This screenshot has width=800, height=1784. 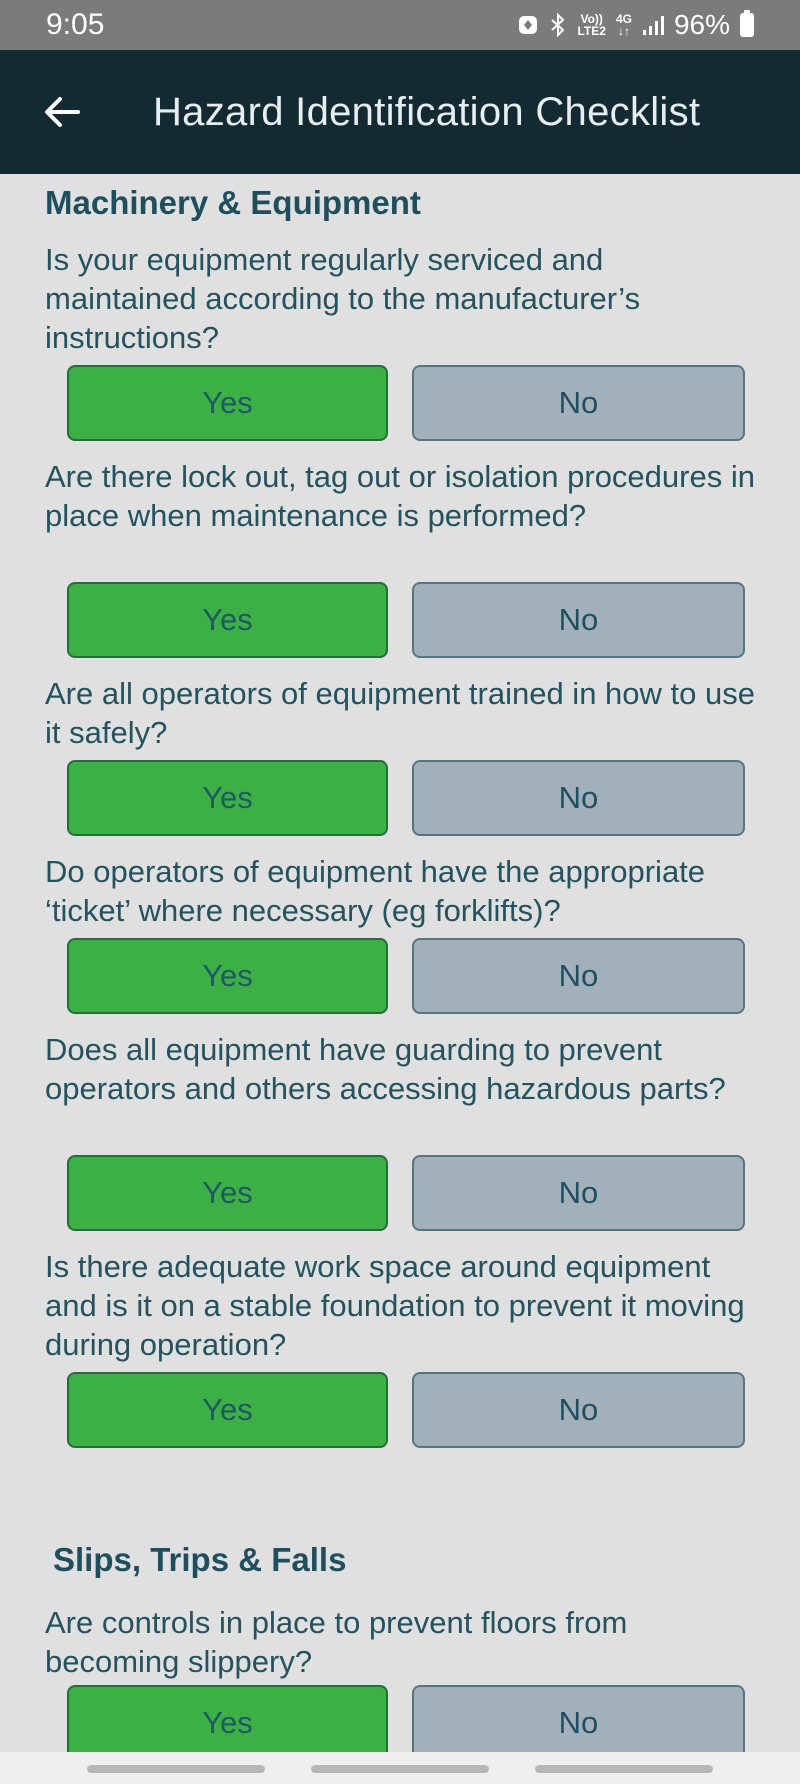 I want to click on battery-icon, so click(x=747, y=23).